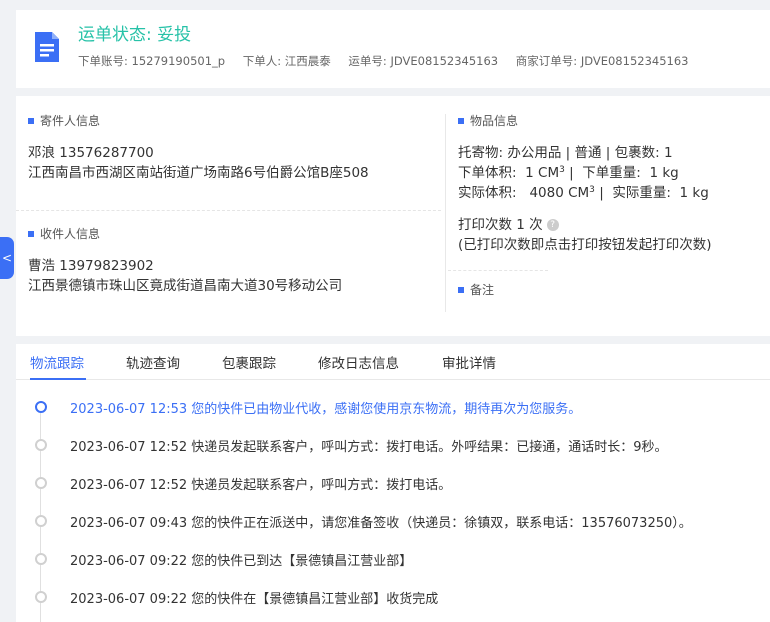 This screenshot has height=622, width=770. What do you see at coordinates (307, 61) in the screenshot?
I see `orderer: 江西晨泰` at bounding box center [307, 61].